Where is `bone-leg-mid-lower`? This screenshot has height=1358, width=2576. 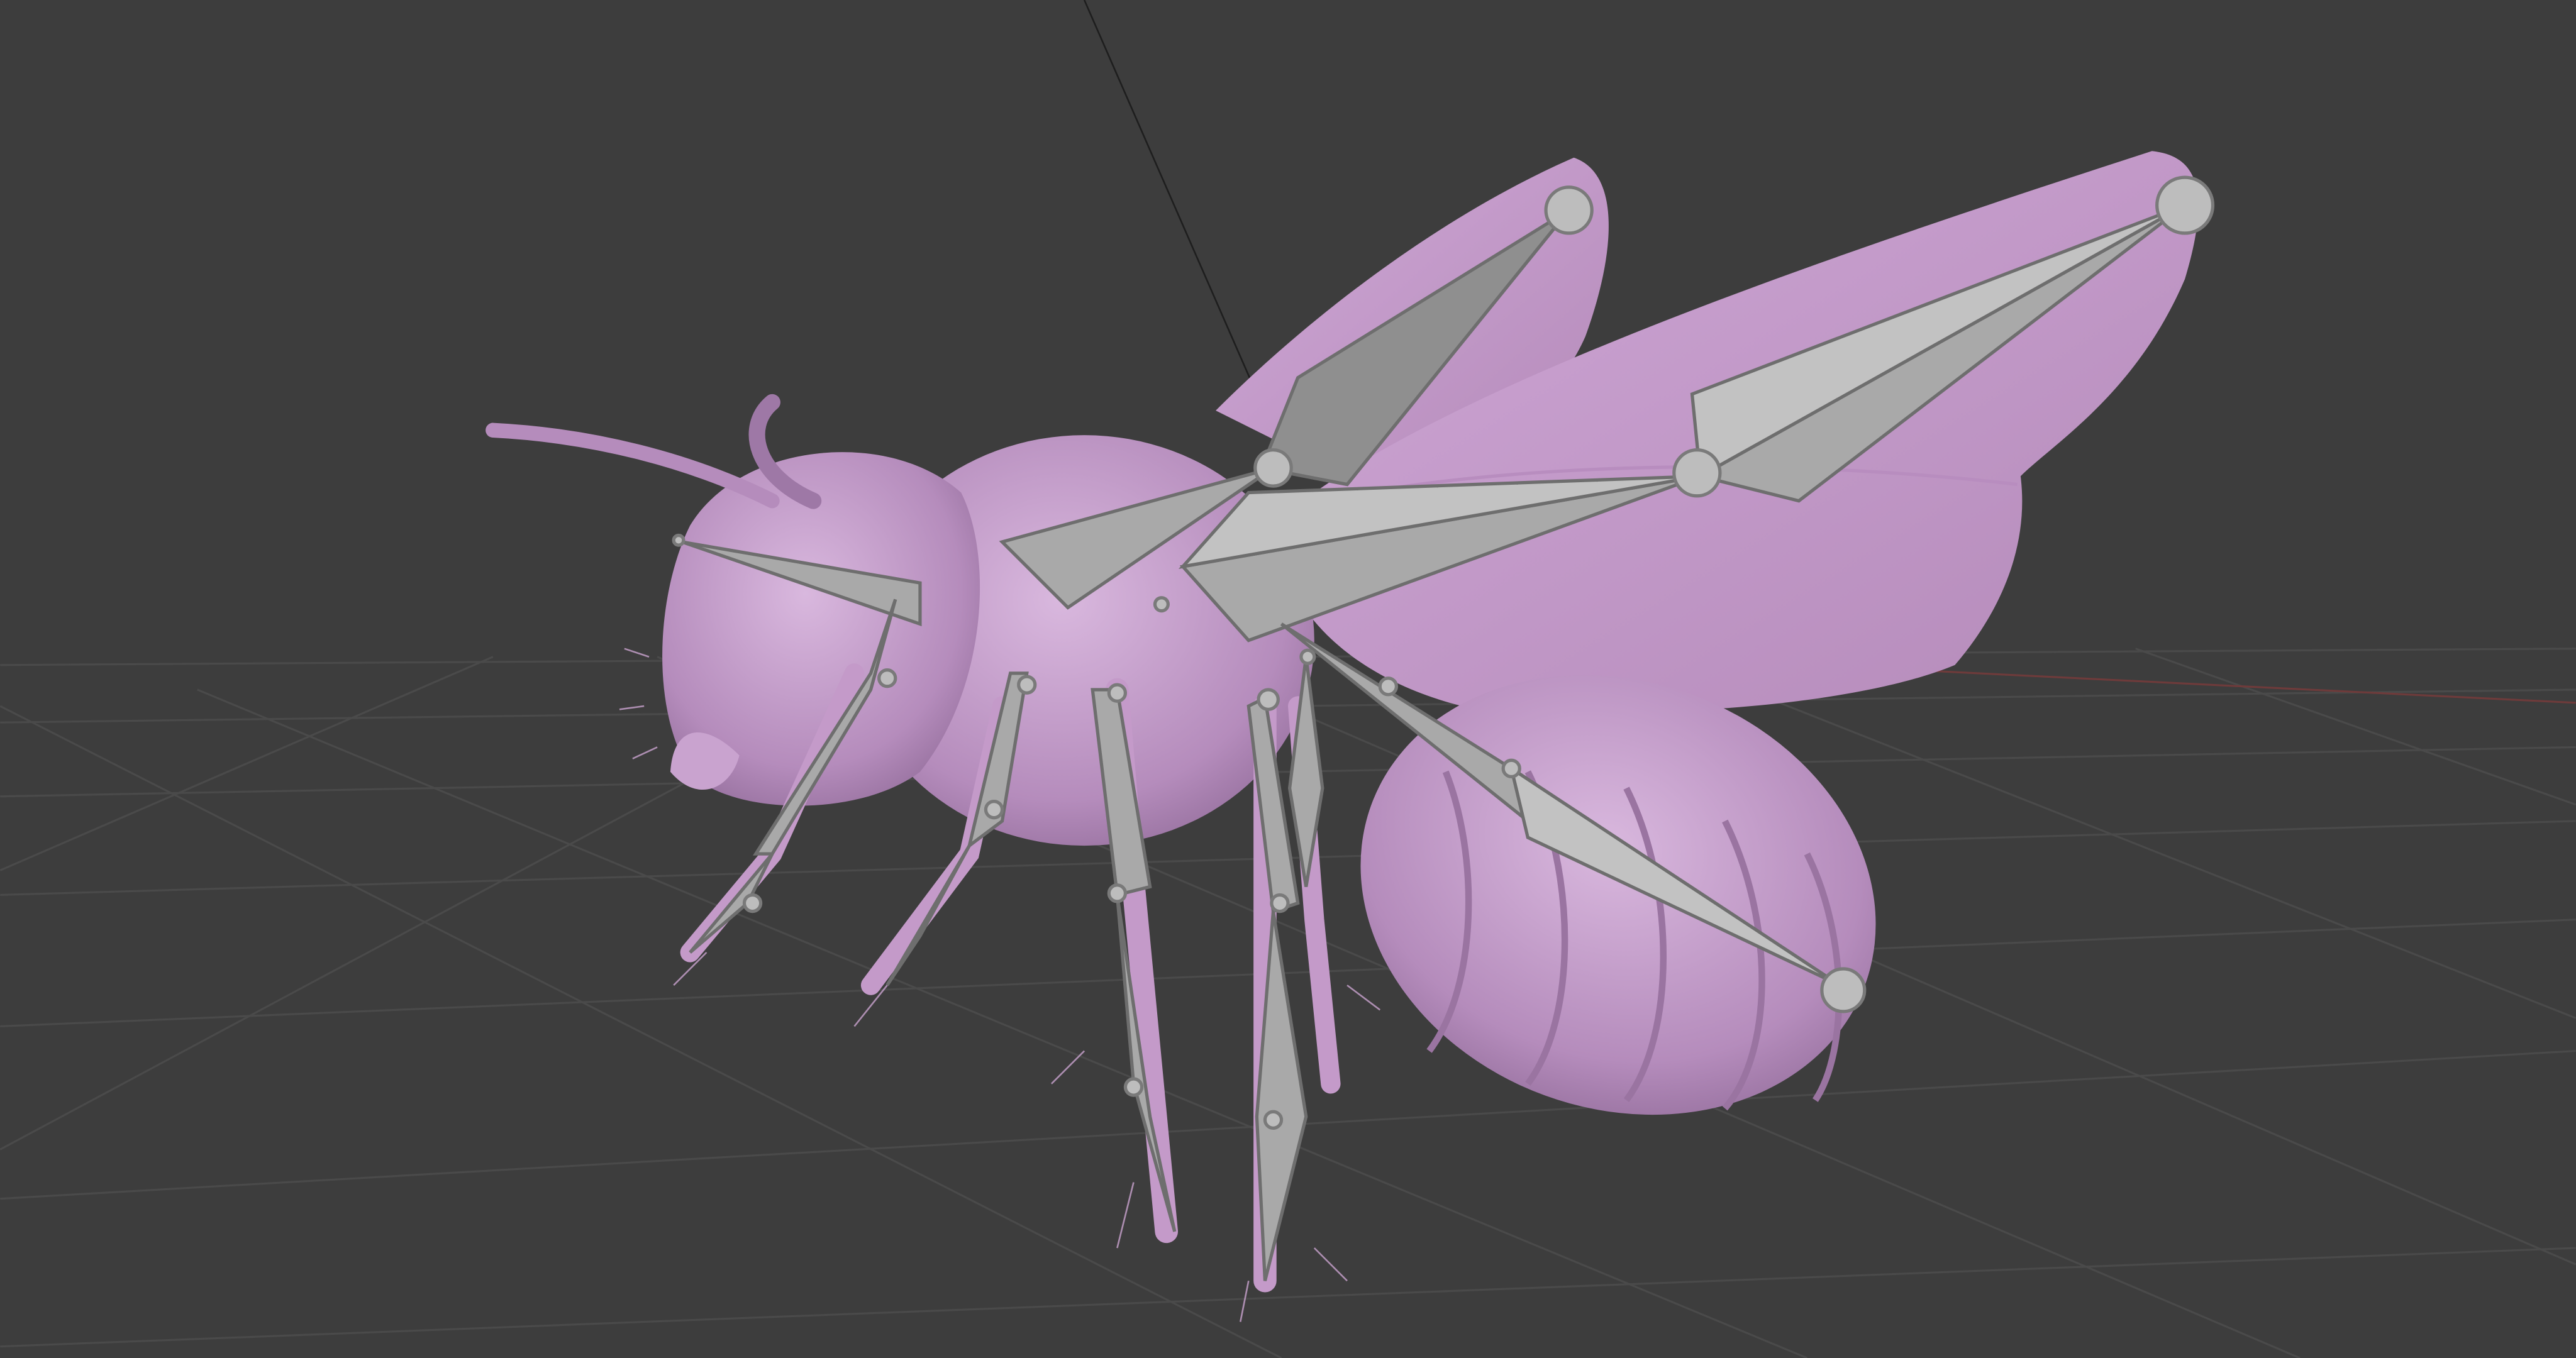
bone-leg-mid-lower is located at coordinates (928, 915).